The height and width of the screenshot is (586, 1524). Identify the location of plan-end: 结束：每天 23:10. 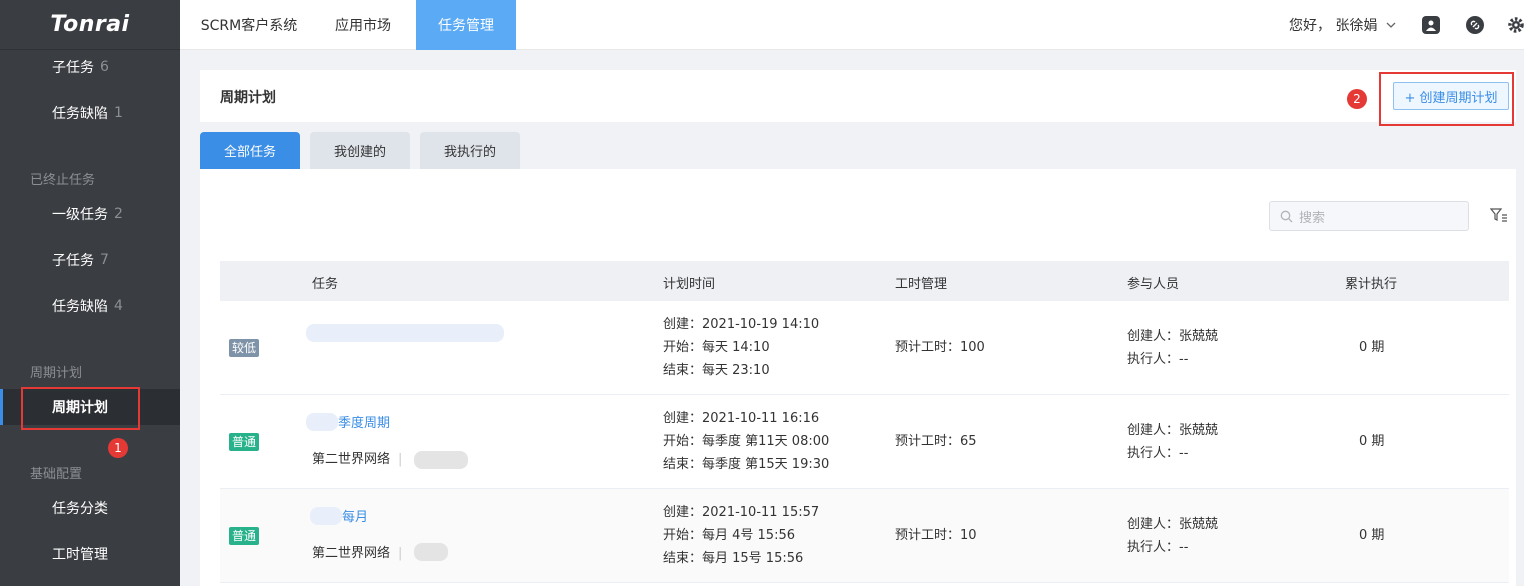
(716, 370).